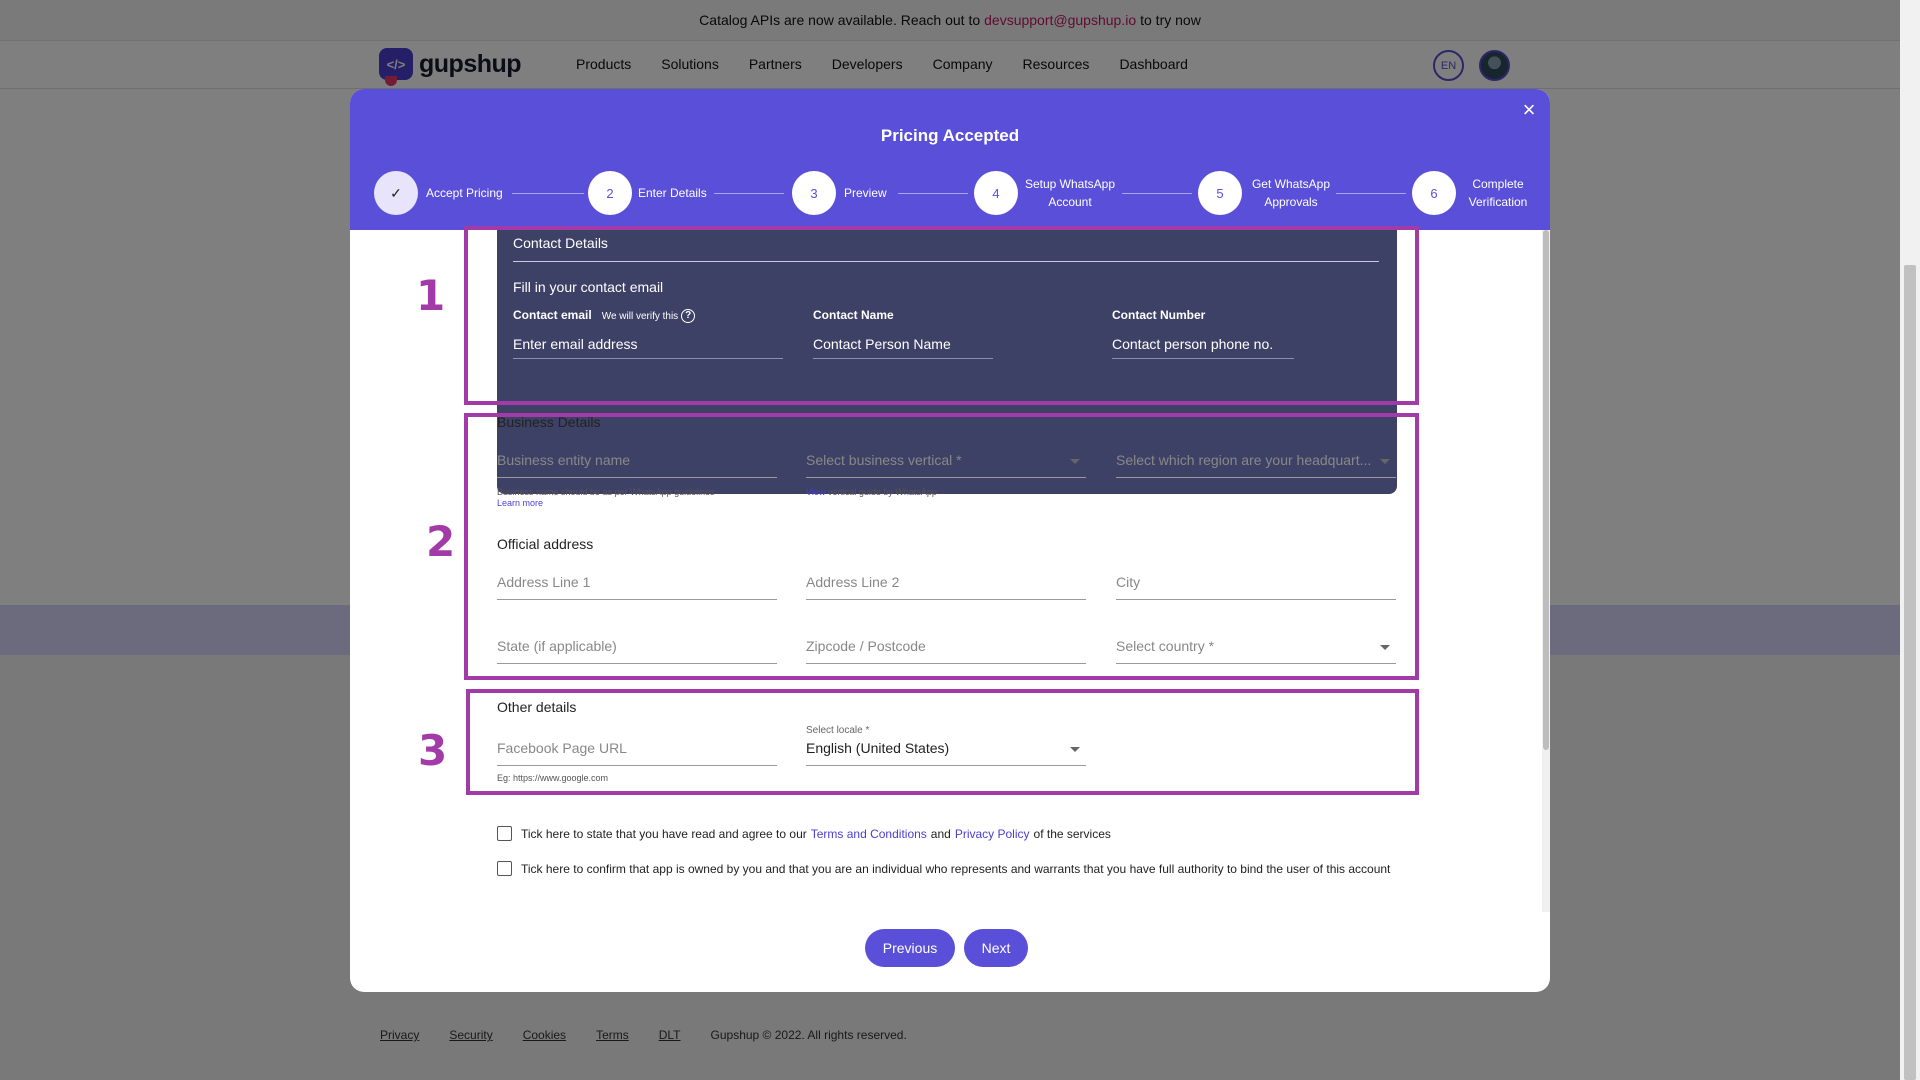 Image resolution: width=1920 pixels, height=1080 pixels. Describe the element at coordinates (910, 948) in the screenshot. I see `previous-button: Previous` at that location.